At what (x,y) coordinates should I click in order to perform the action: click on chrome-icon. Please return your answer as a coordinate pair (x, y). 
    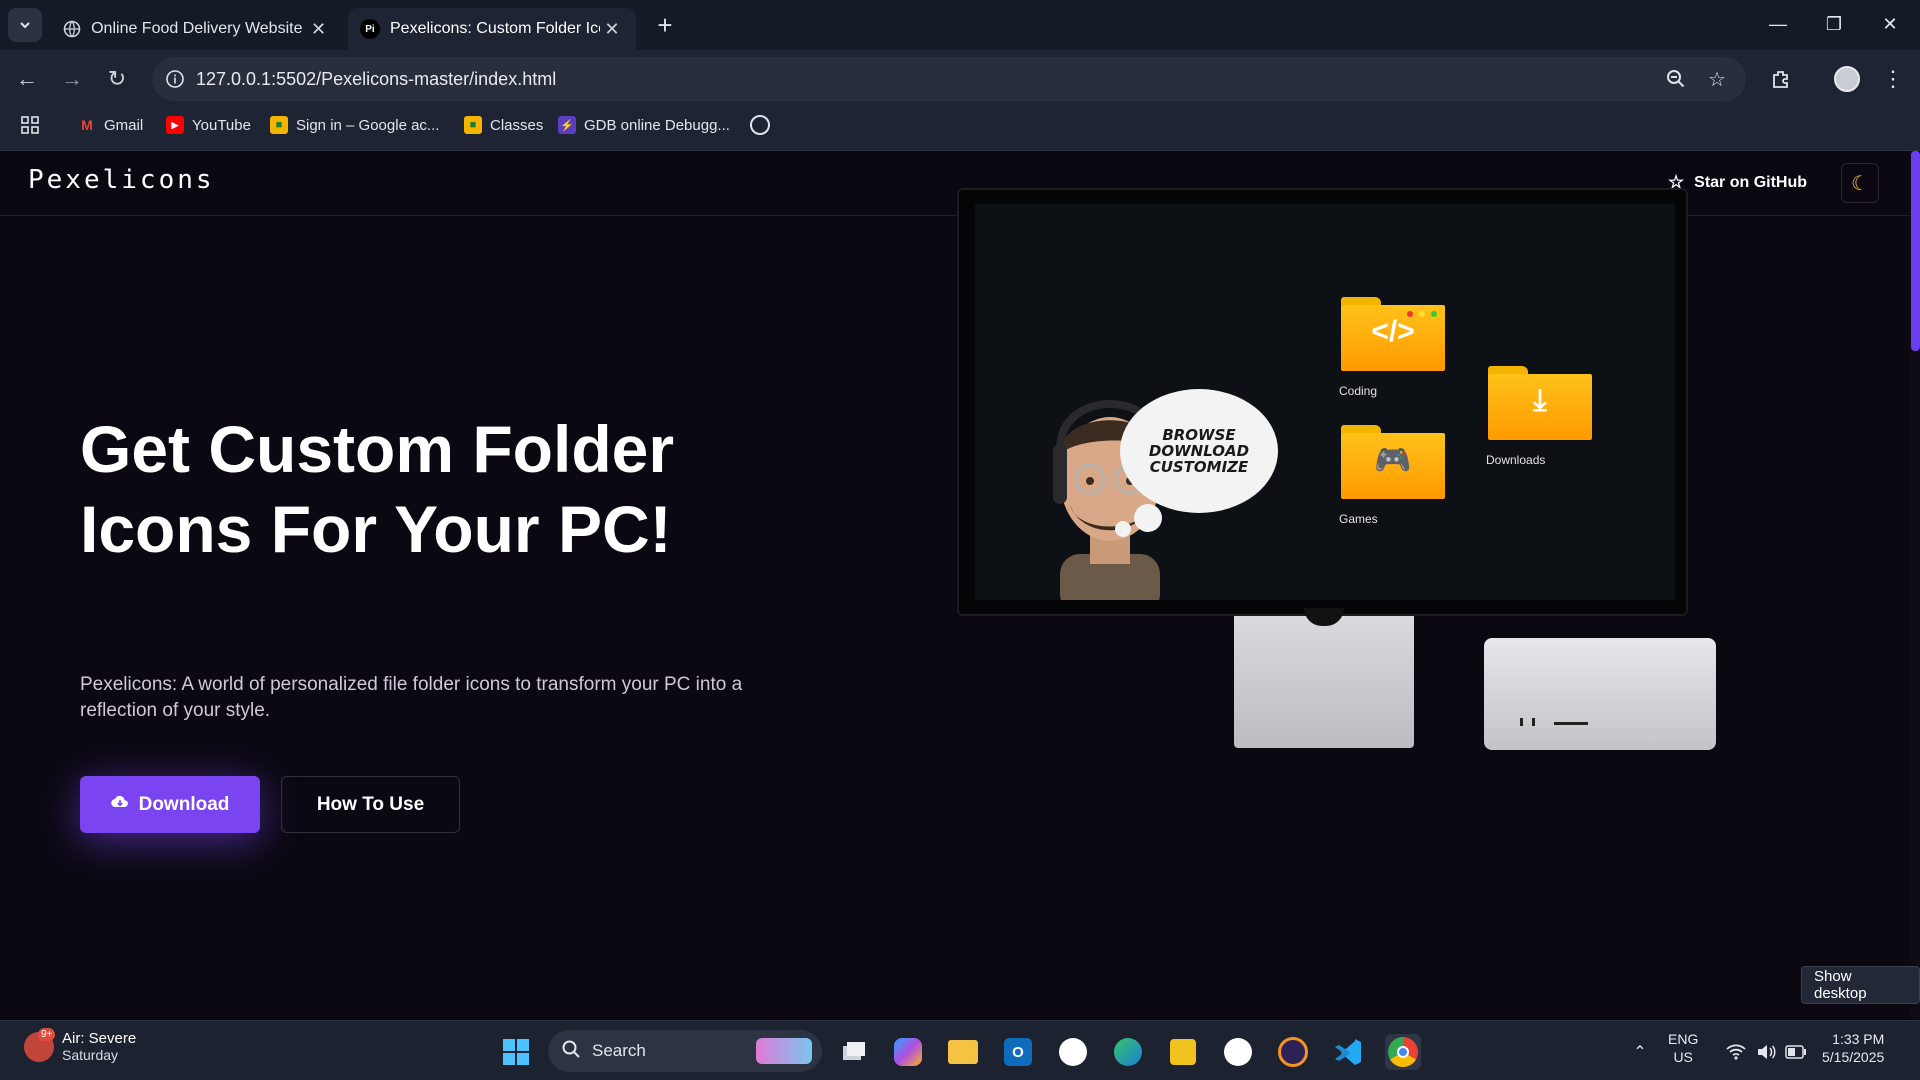
    Looking at the image, I should click on (1403, 1052).